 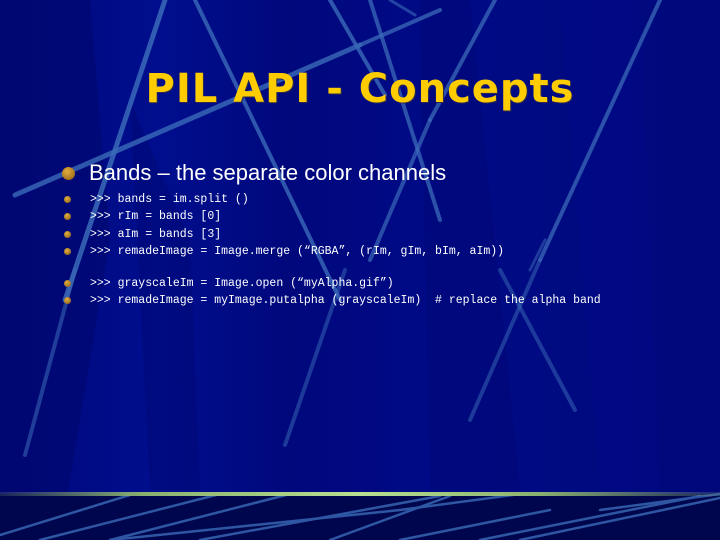 What do you see at coordinates (268, 172) in the screenshot?
I see `main-bullet-text: Bands – the separate color channels` at bounding box center [268, 172].